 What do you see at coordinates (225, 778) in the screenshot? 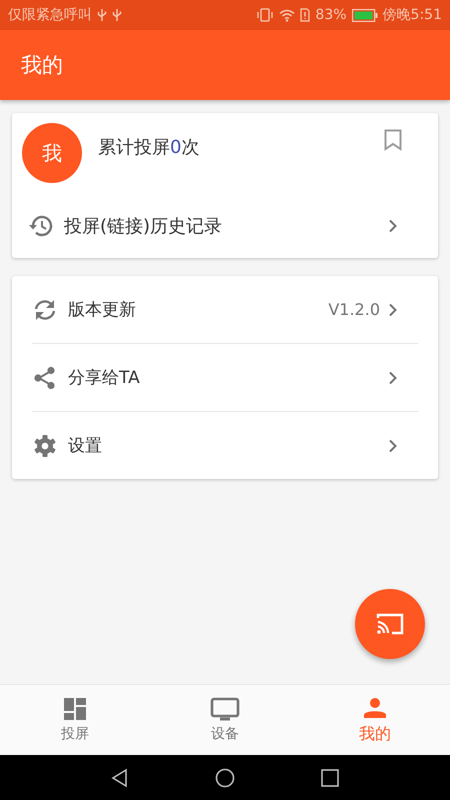
I see `home-icon` at bounding box center [225, 778].